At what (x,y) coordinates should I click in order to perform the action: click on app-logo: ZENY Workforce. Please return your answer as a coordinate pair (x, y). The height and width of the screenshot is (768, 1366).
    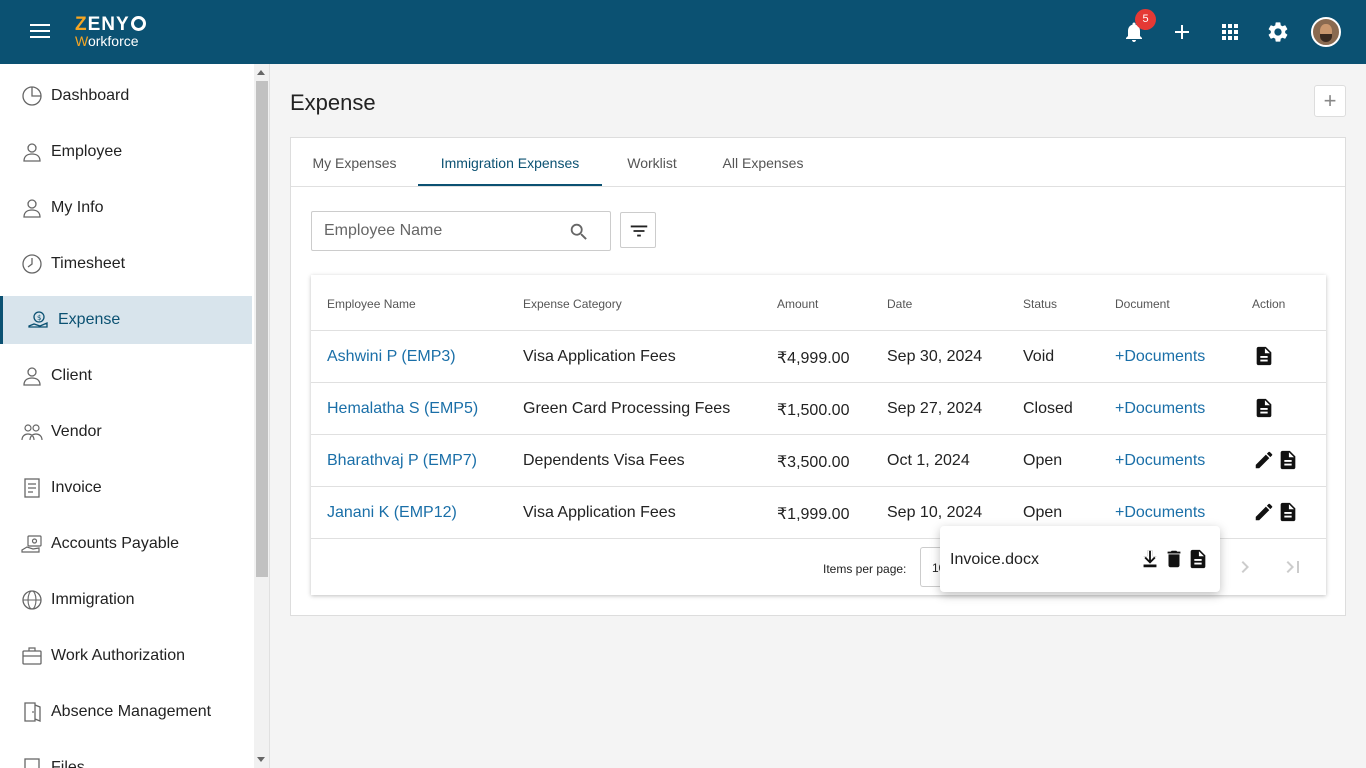
    Looking at the image, I should click on (110, 31).